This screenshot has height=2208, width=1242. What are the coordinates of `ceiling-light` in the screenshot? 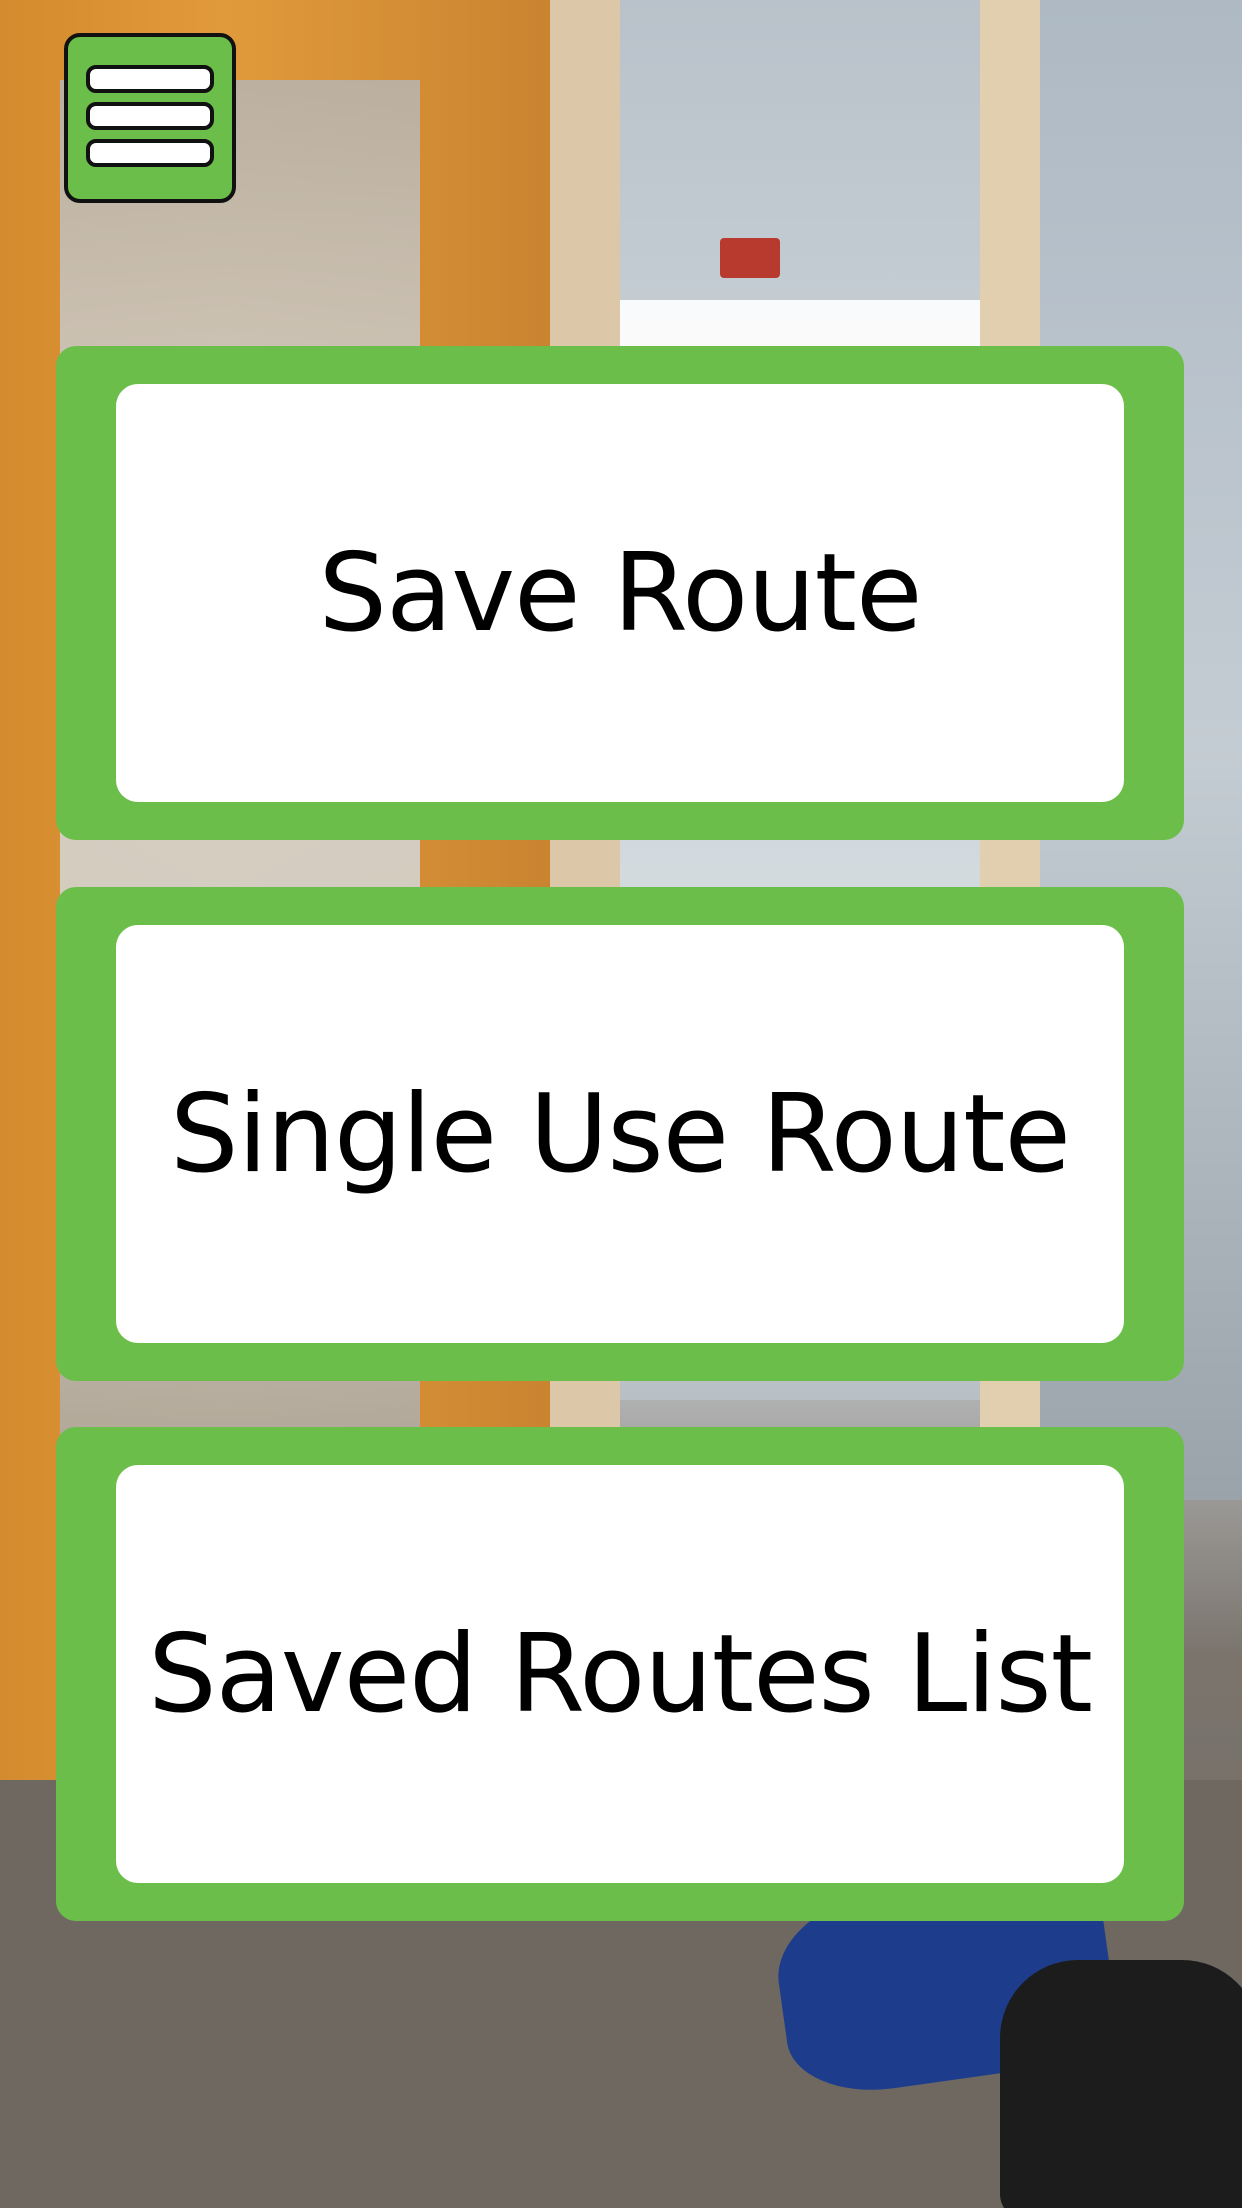 It's located at (800, 325).